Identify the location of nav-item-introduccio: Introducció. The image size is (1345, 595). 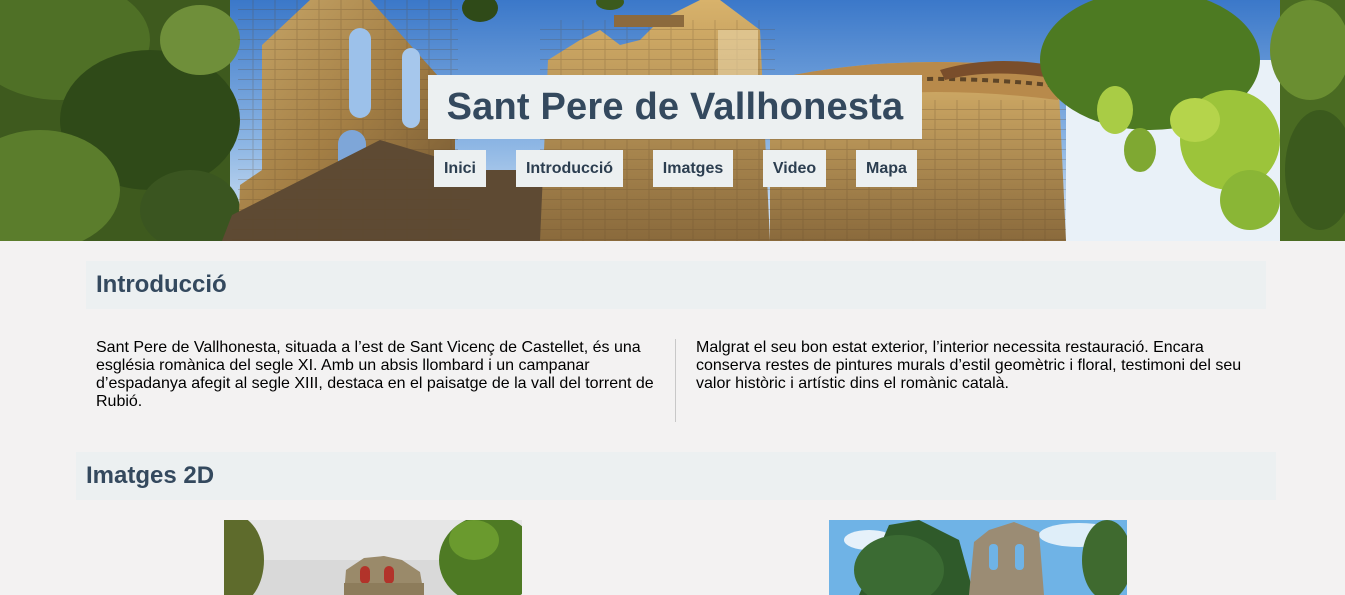
(569, 168).